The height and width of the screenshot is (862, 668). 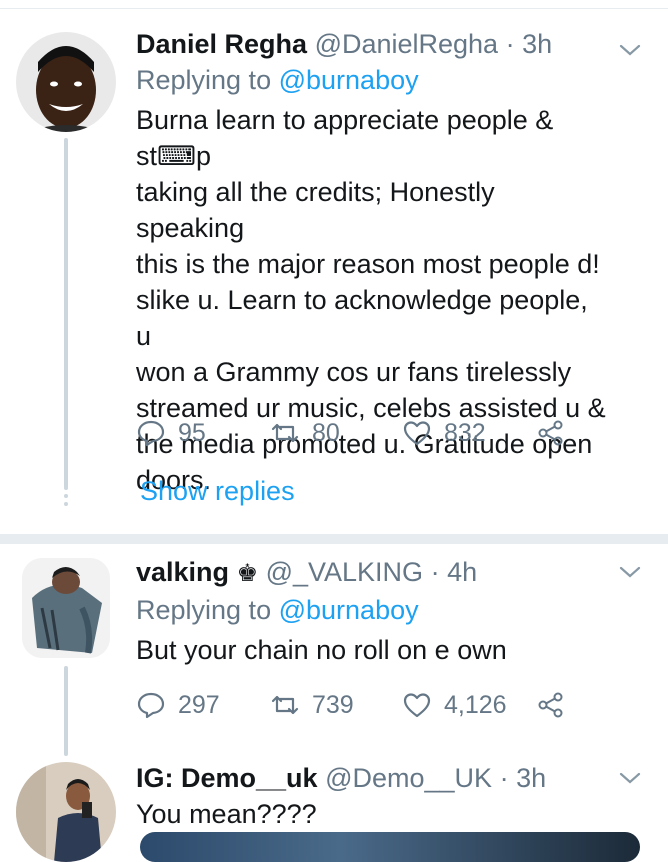 I want to click on tweet-actions: 297 739 4,126, so click(x=357, y=705).